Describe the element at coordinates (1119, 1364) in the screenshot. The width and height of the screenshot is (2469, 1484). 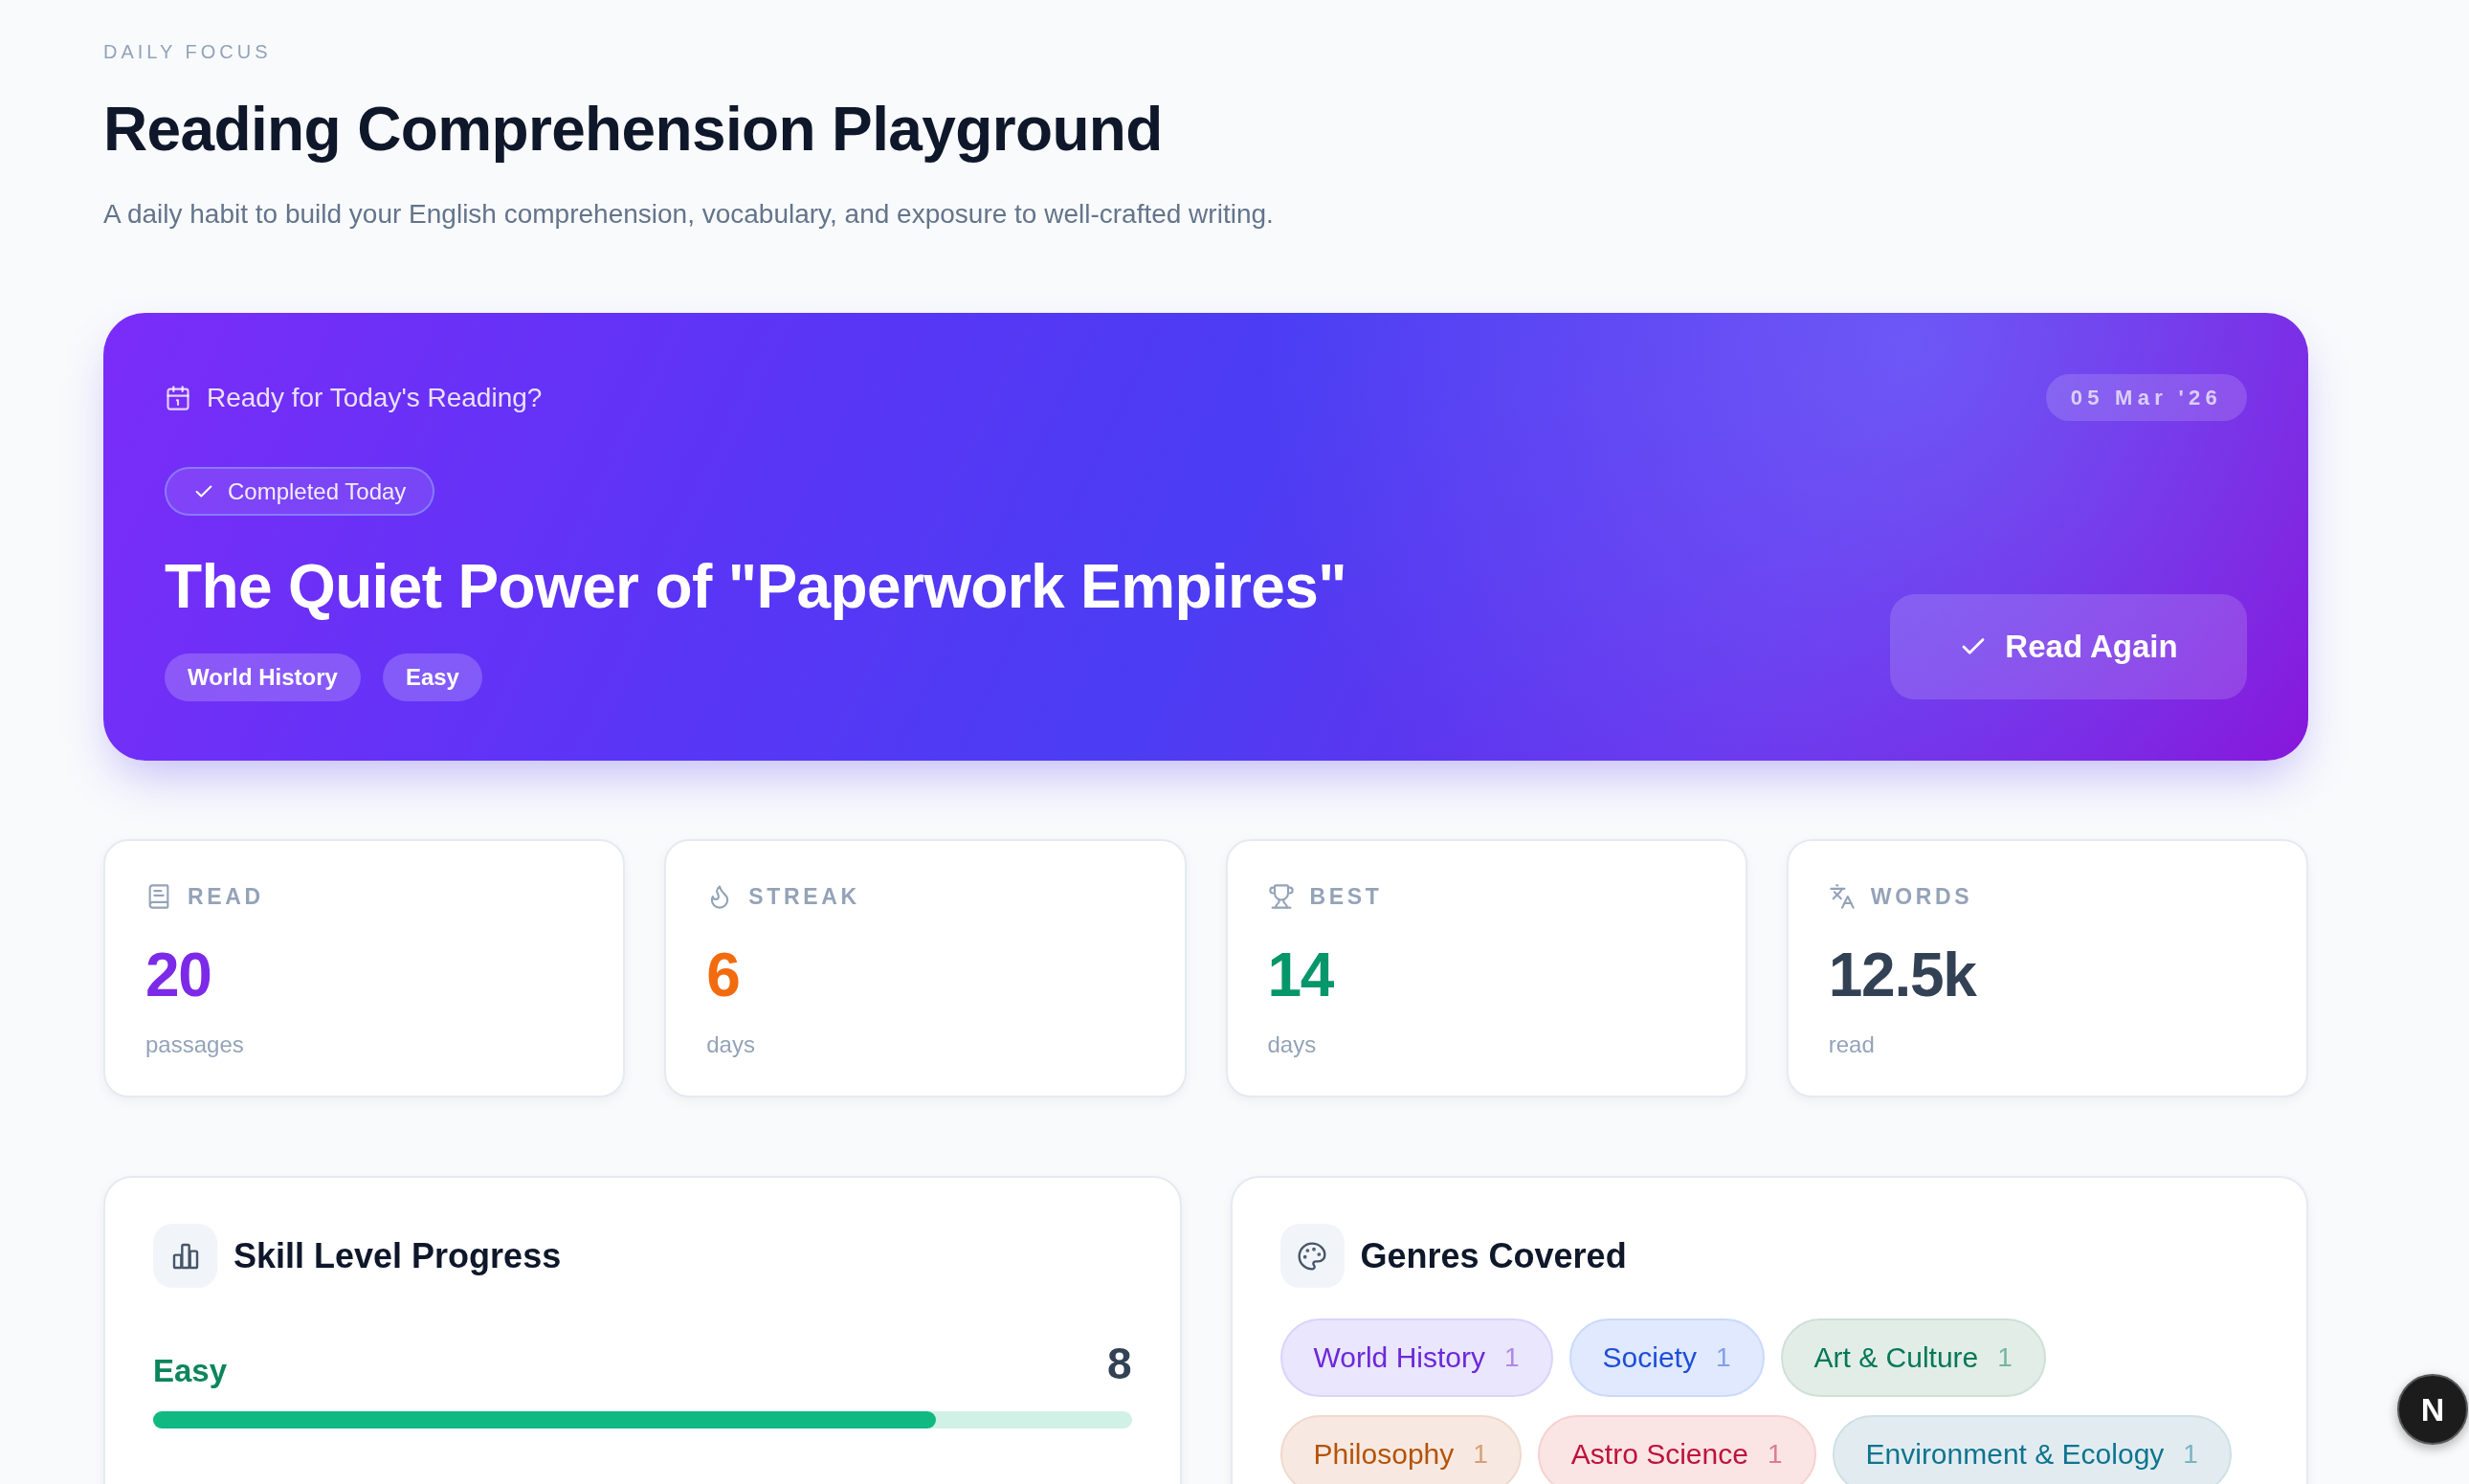
I see `level-count: 8` at that location.